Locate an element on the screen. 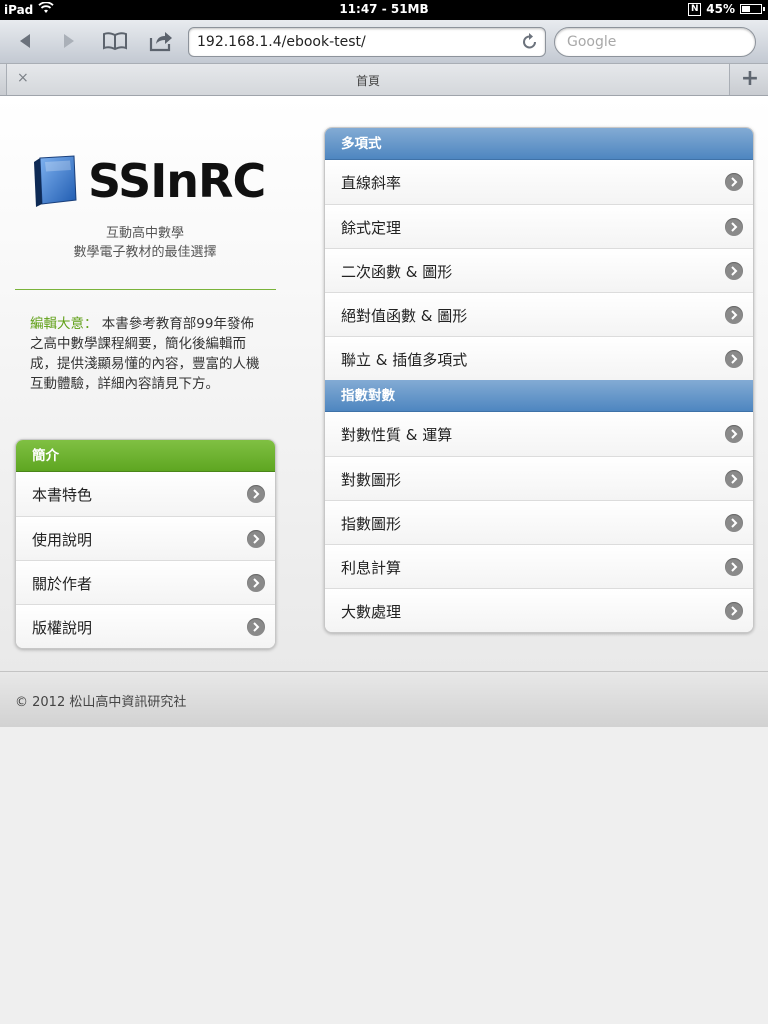  list-item: 對數圖形 is located at coordinates (539, 478).